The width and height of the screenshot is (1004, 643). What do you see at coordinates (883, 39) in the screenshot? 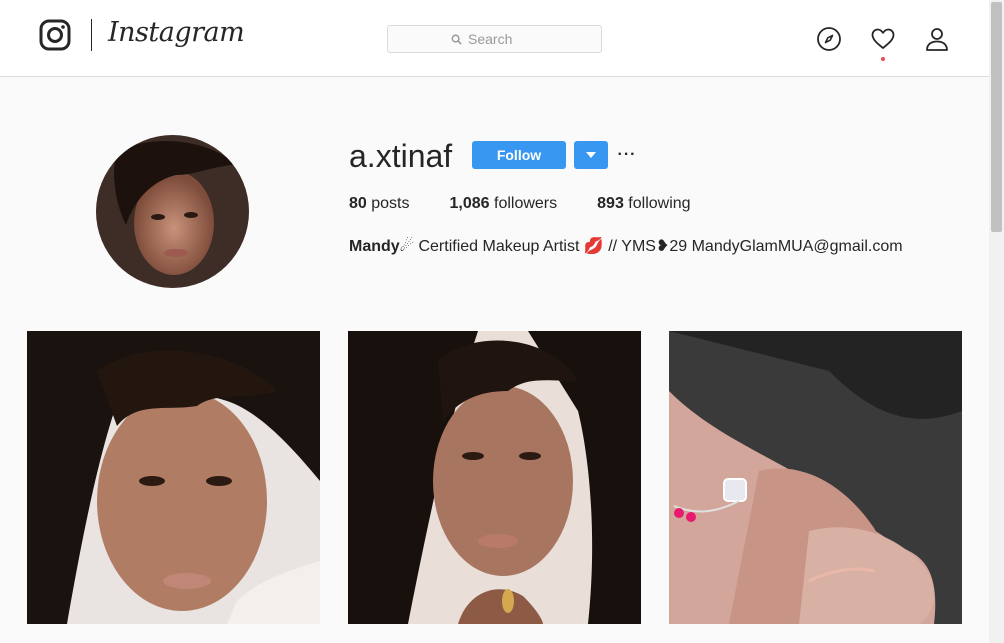
I see `activity-heart-icon` at bounding box center [883, 39].